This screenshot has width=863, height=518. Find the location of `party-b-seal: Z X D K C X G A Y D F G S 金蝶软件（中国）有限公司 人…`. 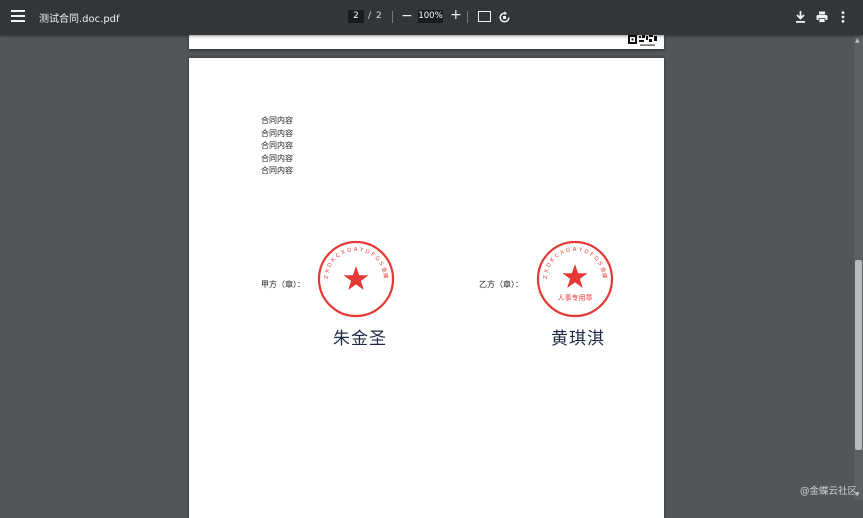

party-b-seal: Z X D K C X G A Y D F G S 金蝶软件（中国）有限公司 人… is located at coordinates (575, 279).